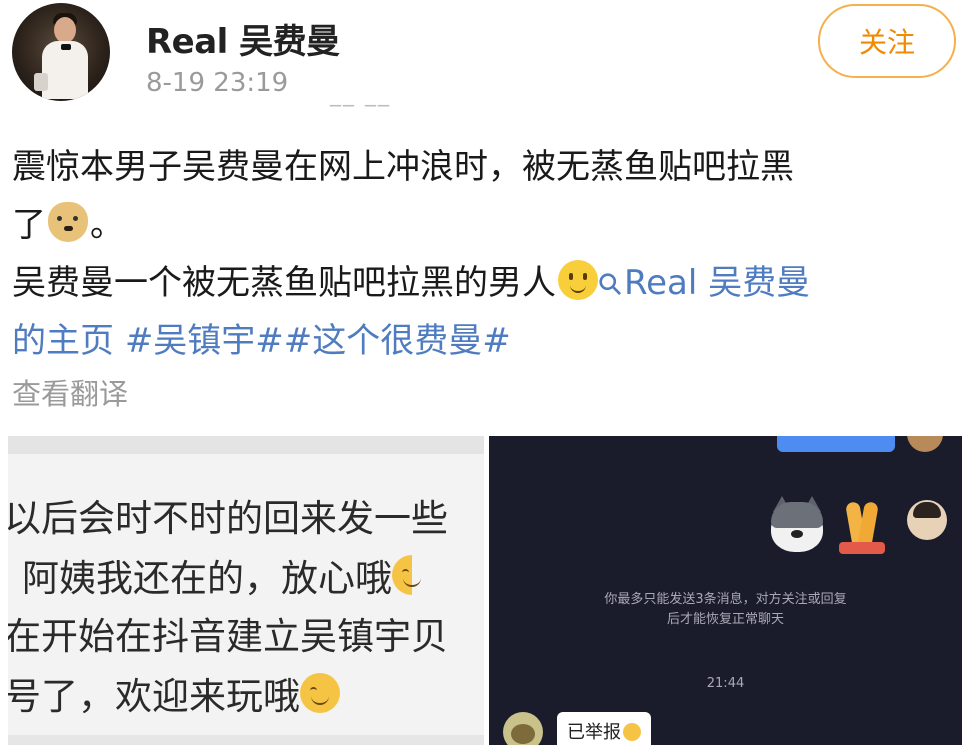  I want to click on username: Real 吴费曼, so click(243, 38).